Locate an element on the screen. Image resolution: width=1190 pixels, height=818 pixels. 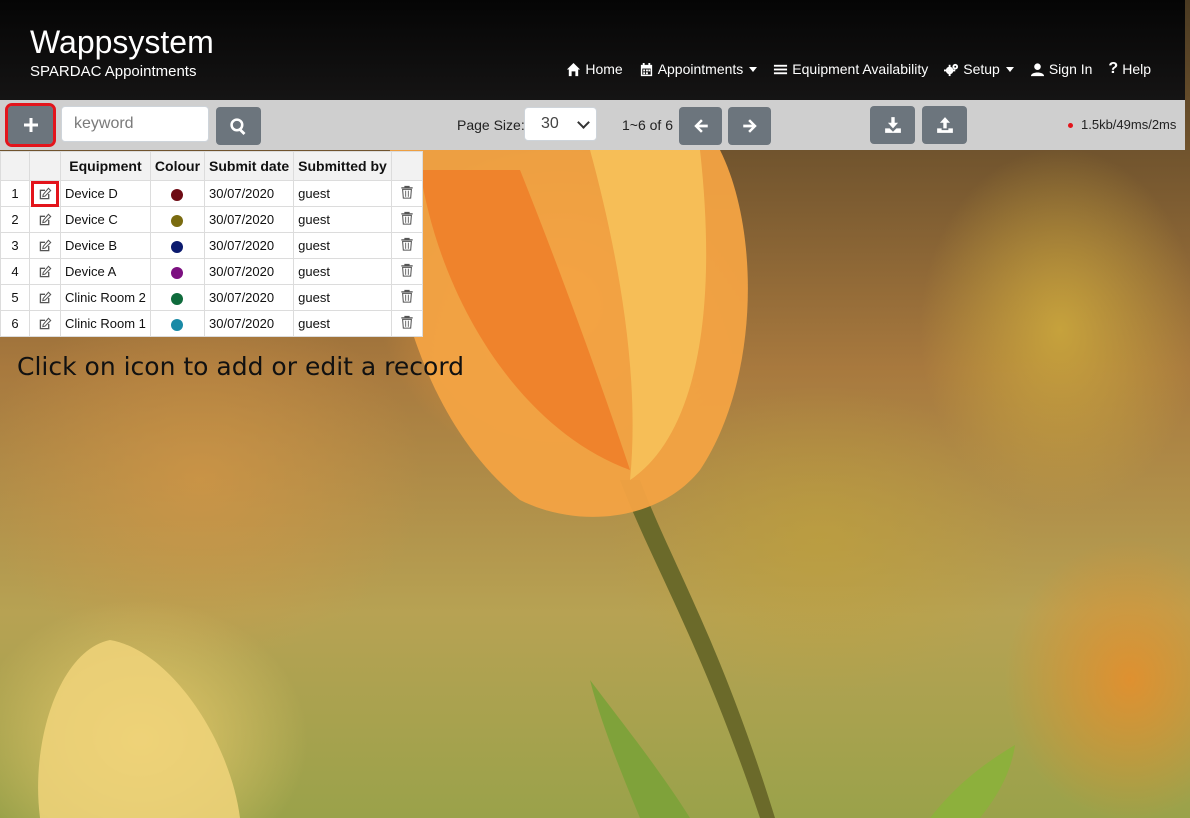
nav-home: Home is located at coordinates (594, 69).